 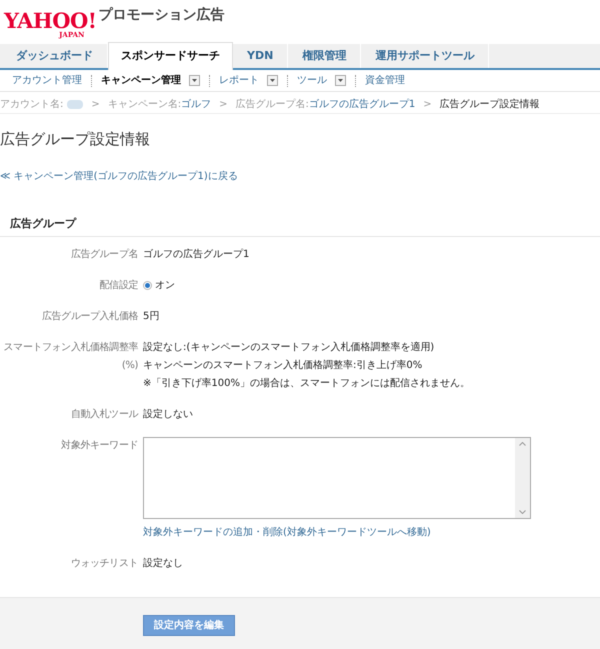 I want to click on scroll-down-icon, so click(x=522, y=512).